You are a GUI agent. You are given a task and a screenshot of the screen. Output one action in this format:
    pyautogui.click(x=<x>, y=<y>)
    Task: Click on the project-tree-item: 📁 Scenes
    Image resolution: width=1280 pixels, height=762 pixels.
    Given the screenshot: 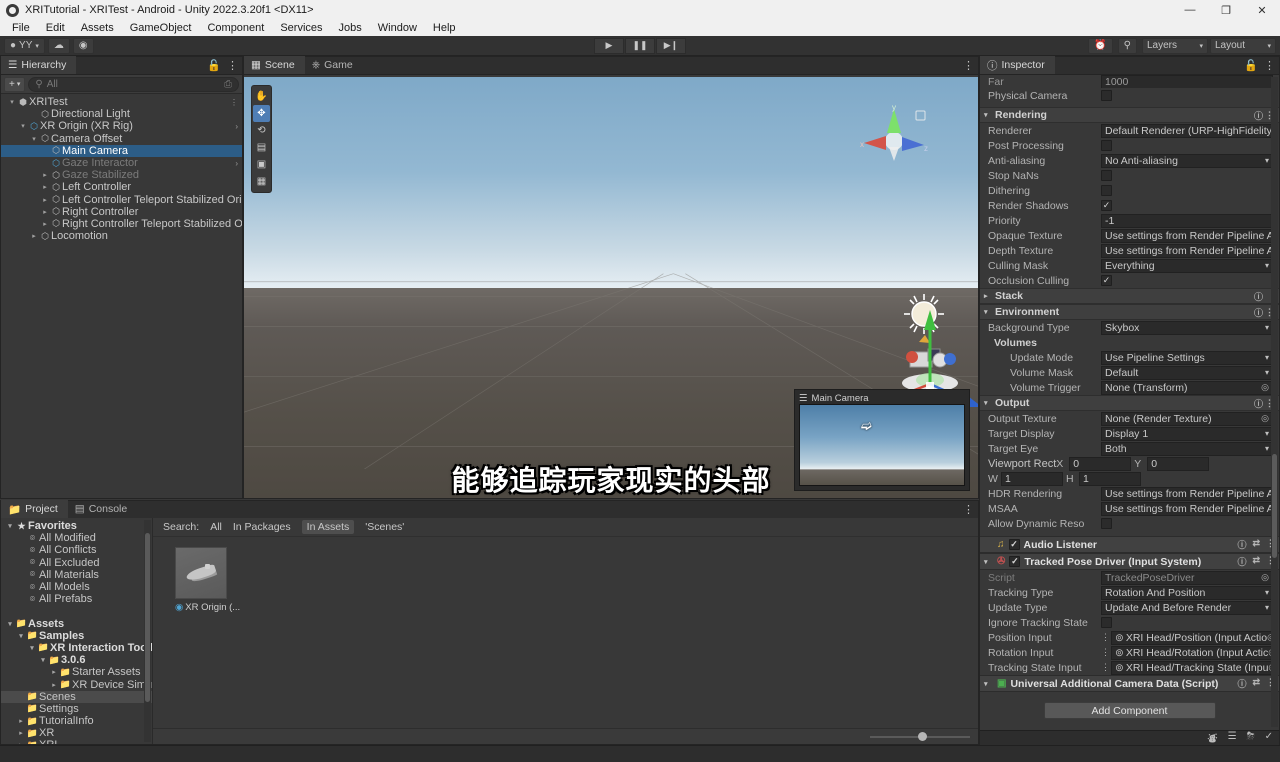 What is the action you would take?
    pyautogui.click(x=76, y=696)
    